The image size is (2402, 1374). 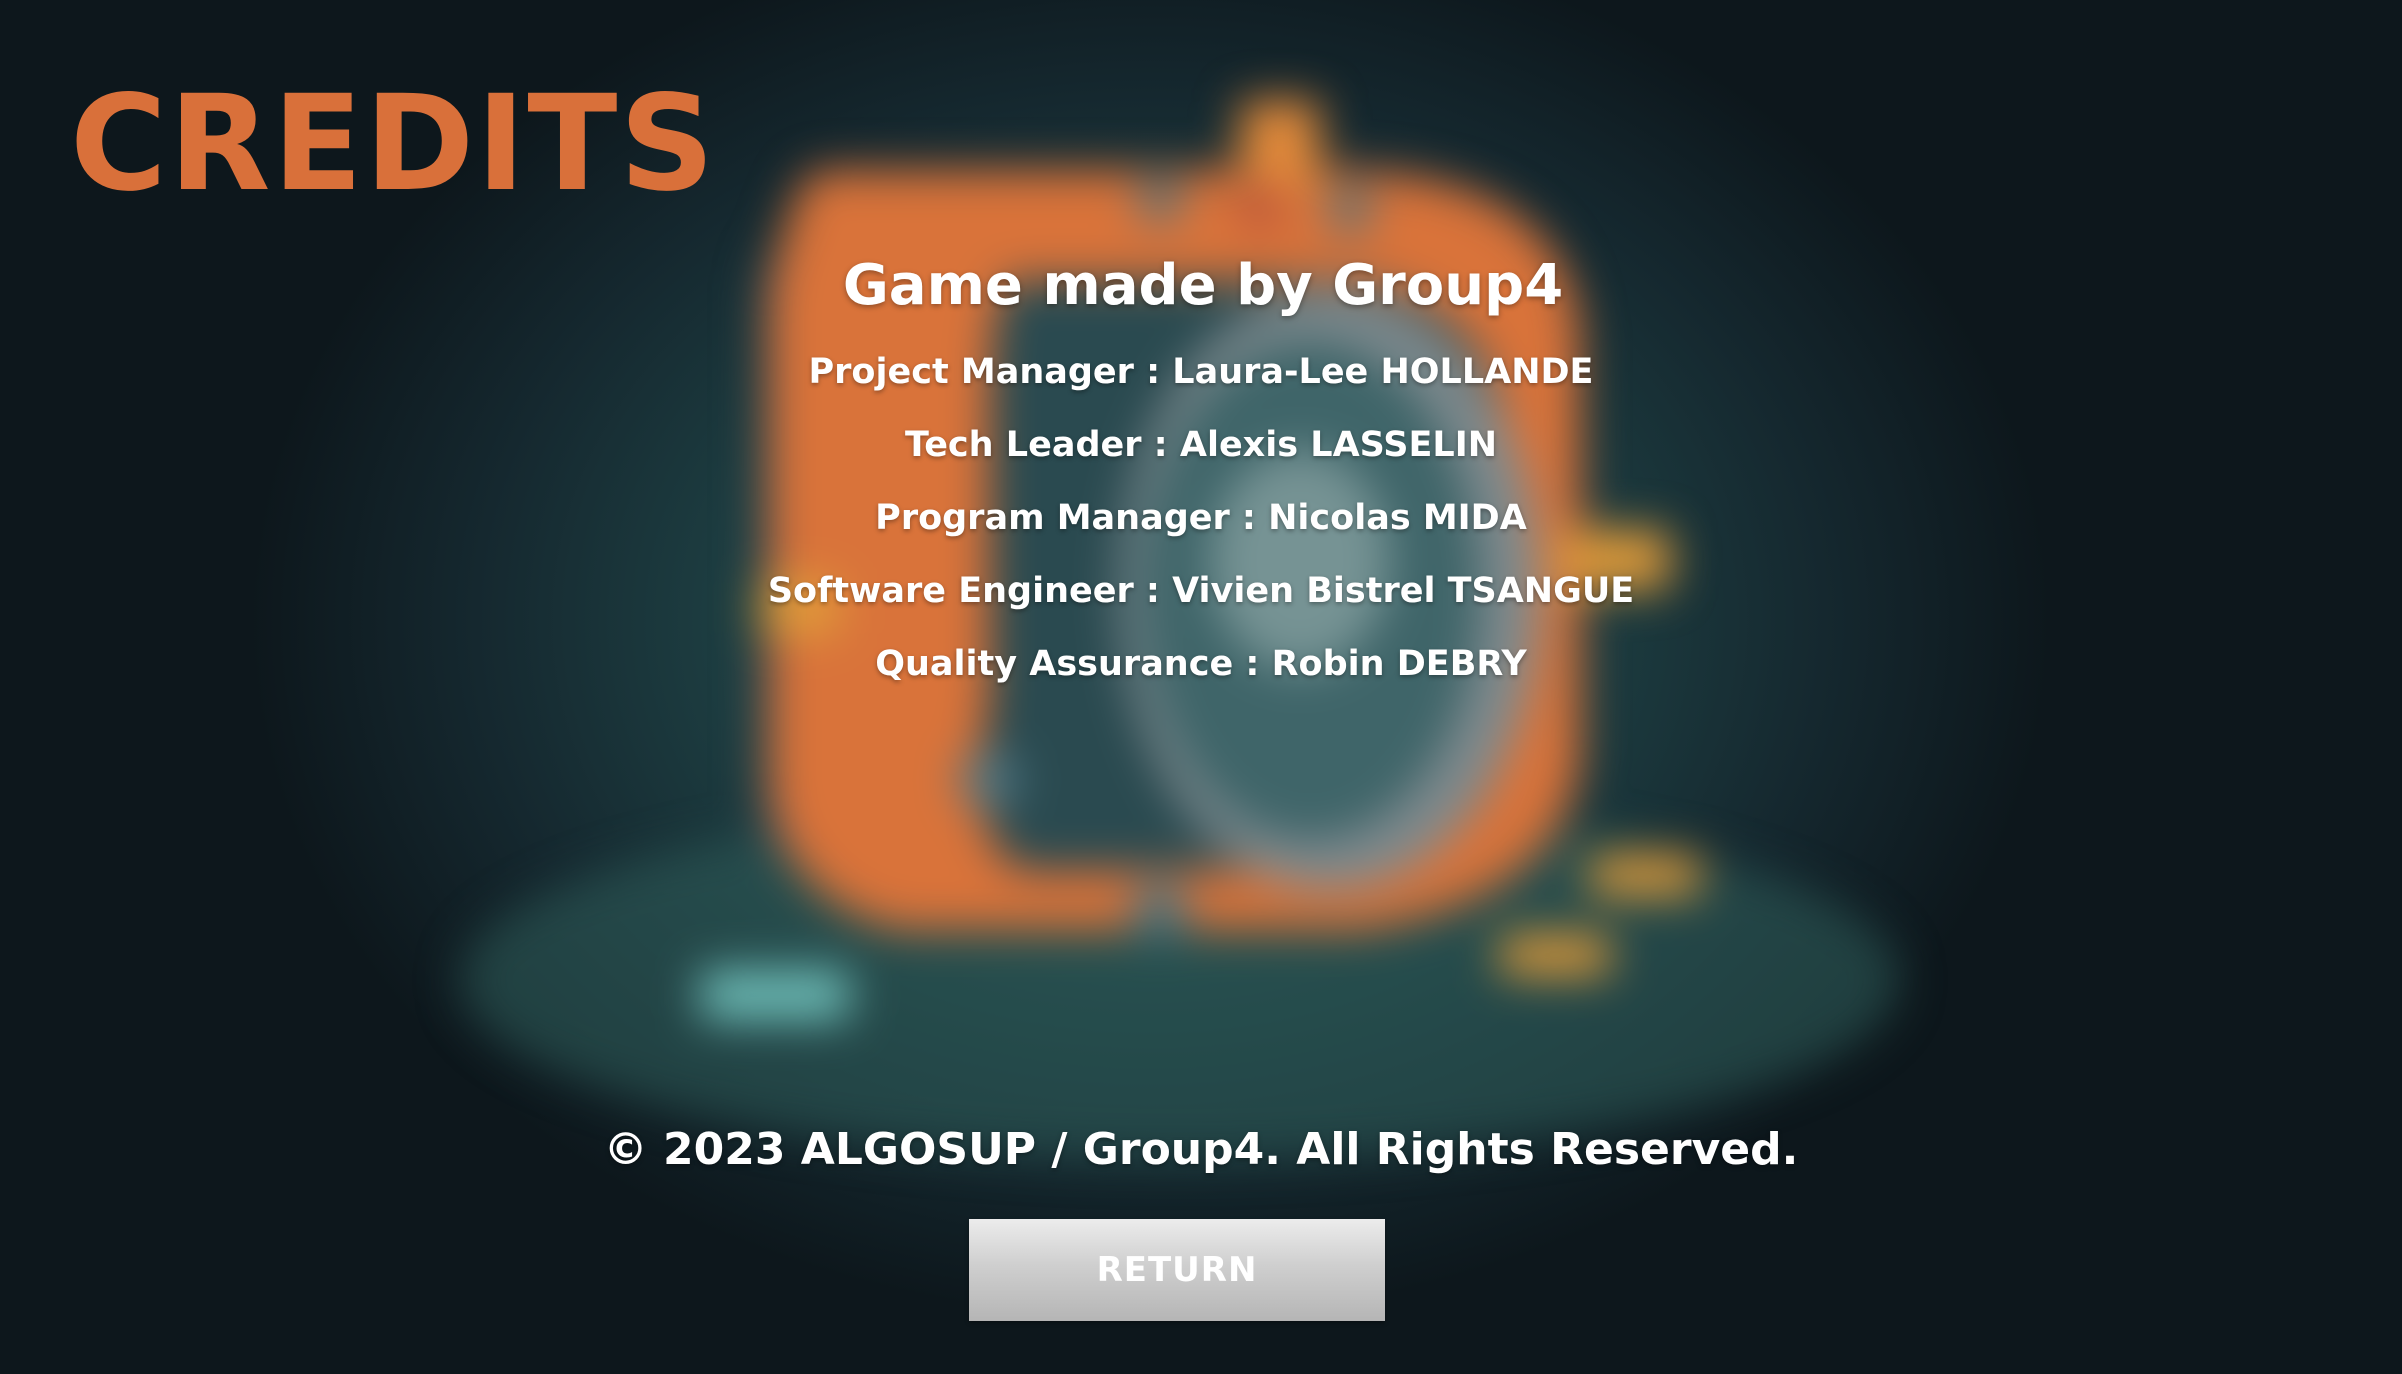 I want to click on team-role-project-manager: Project Manager : Laura-Lee HOLLANDE, so click(x=1201, y=372).